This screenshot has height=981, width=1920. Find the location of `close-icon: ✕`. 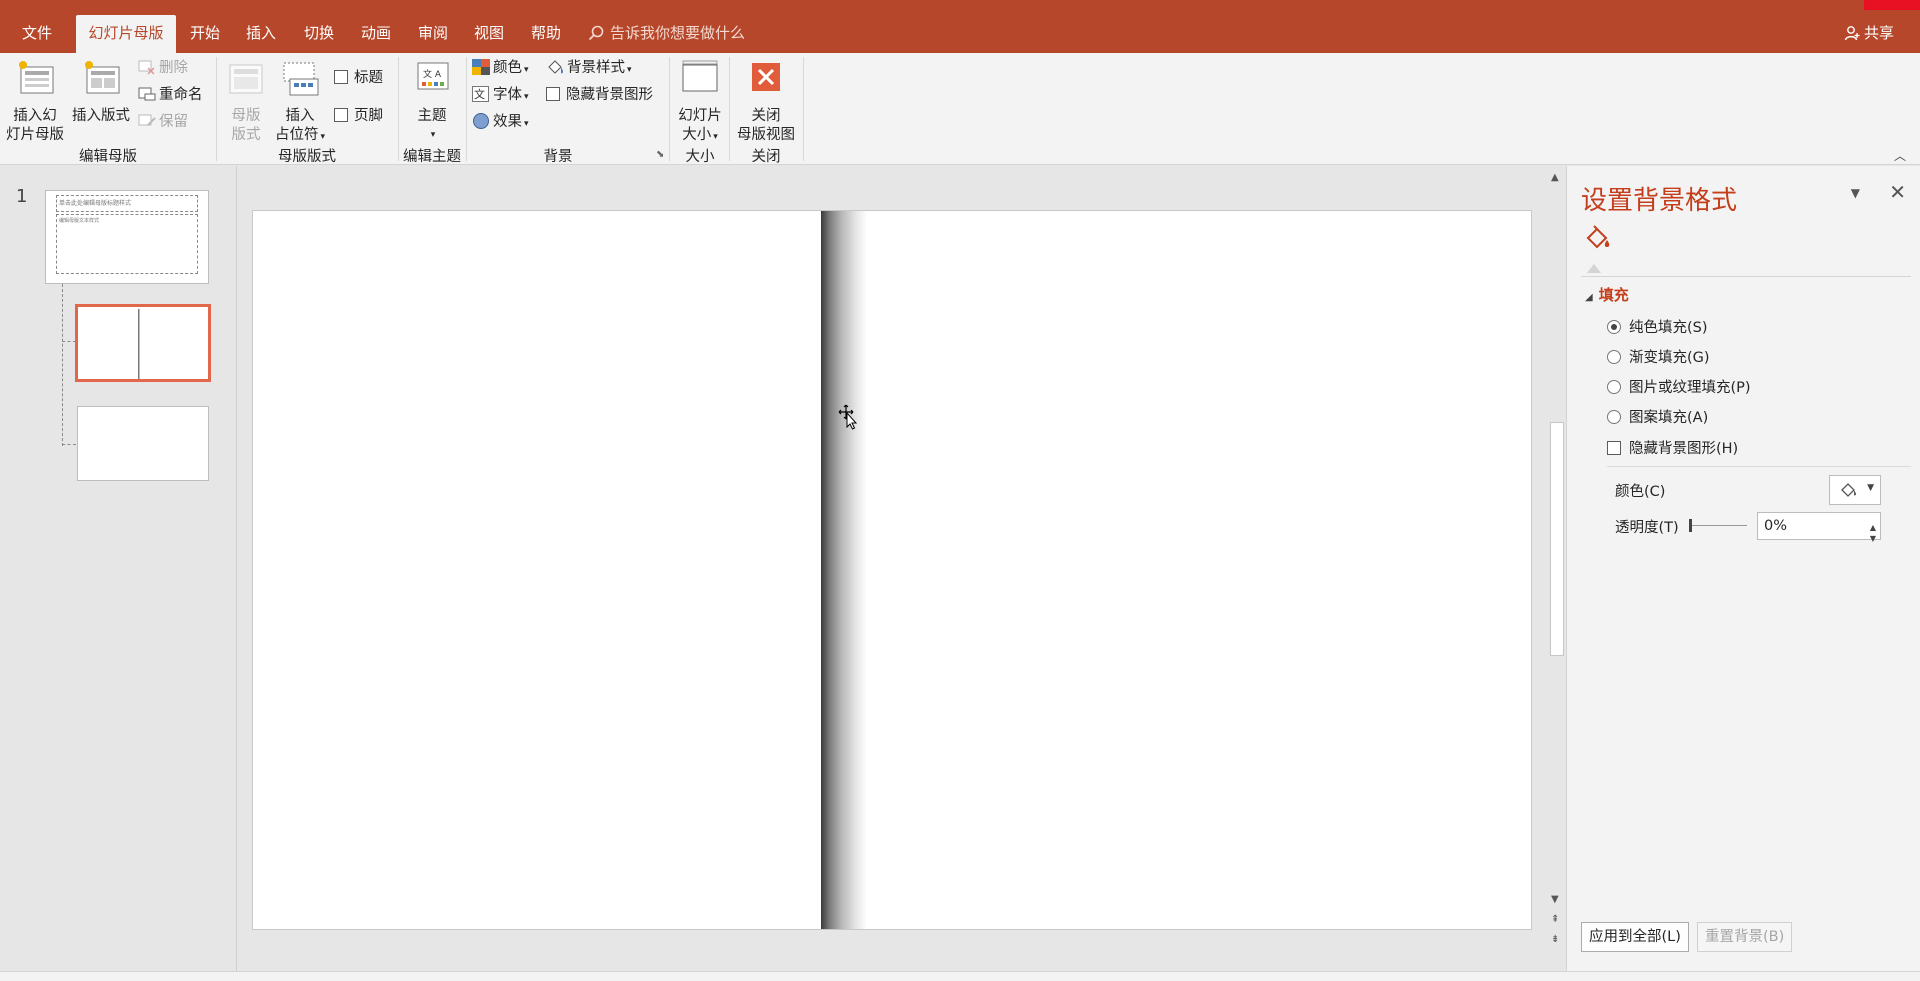

close-icon: ✕ is located at coordinates (1897, 192).